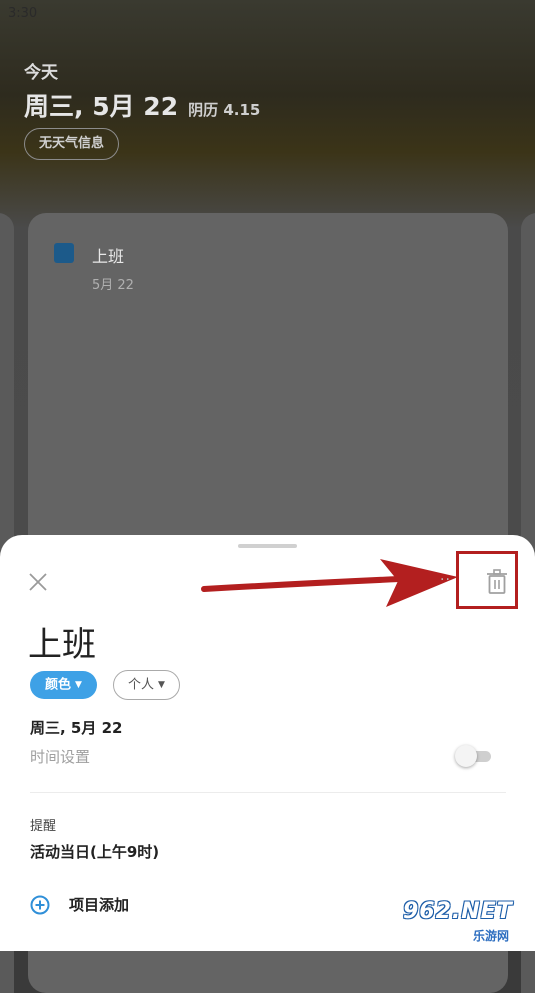  What do you see at coordinates (64, 253) in the screenshot?
I see `event-color-checkbox` at bounding box center [64, 253].